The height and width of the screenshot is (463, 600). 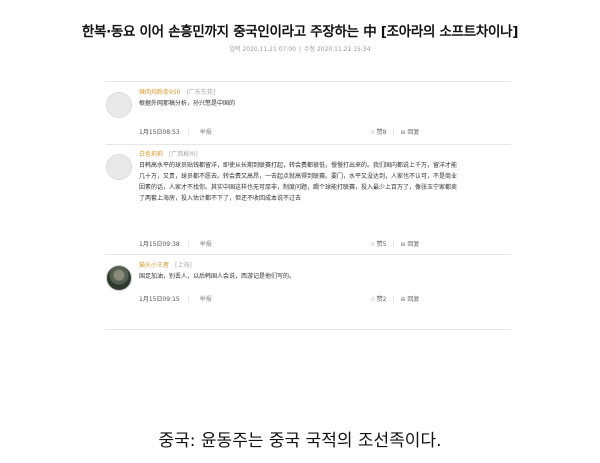 I want to click on comment-footer: 1月15日09:38 | 举报, so click(x=175, y=243).